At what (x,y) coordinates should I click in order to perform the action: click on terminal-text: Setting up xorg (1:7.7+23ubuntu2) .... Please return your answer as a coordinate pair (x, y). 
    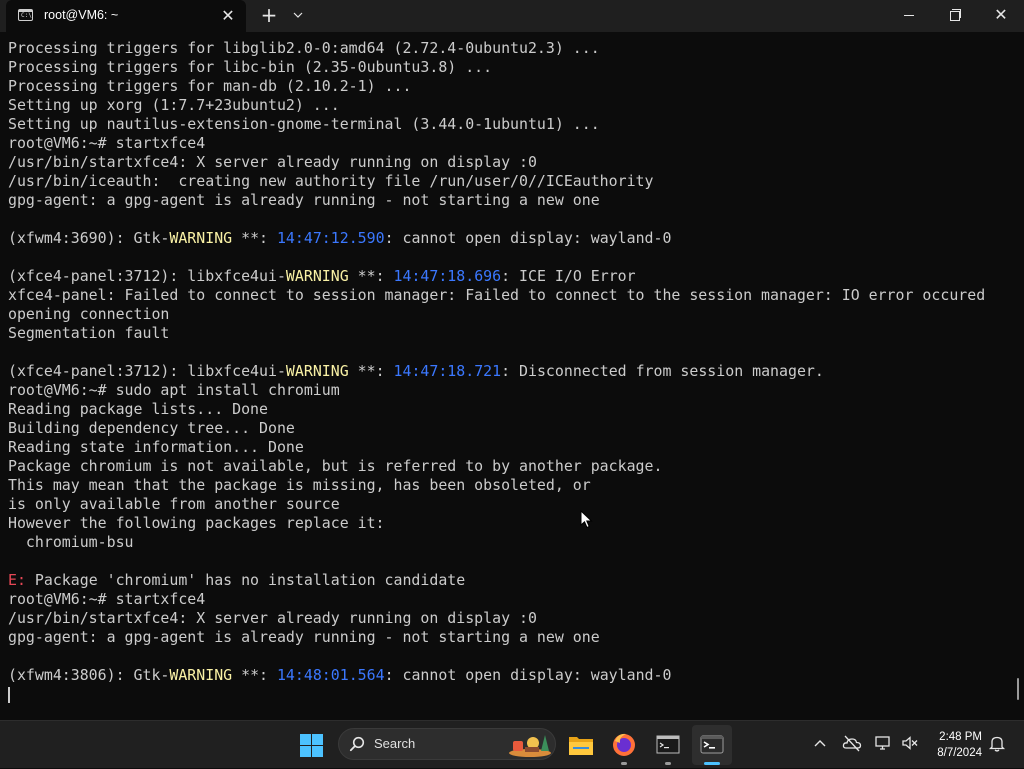
    Looking at the image, I should click on (174, 105).